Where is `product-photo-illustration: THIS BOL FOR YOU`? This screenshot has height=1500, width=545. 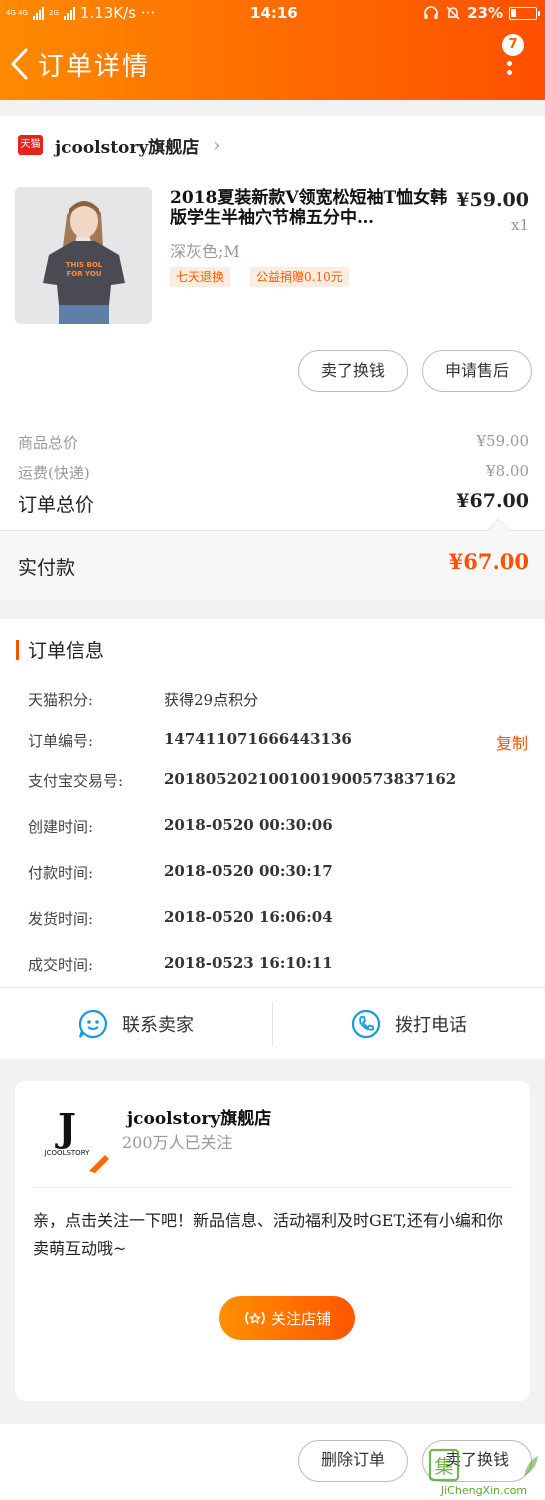 product-photo-illustration: THIS BOL FOR YOU is located at coordinates (83, 255).